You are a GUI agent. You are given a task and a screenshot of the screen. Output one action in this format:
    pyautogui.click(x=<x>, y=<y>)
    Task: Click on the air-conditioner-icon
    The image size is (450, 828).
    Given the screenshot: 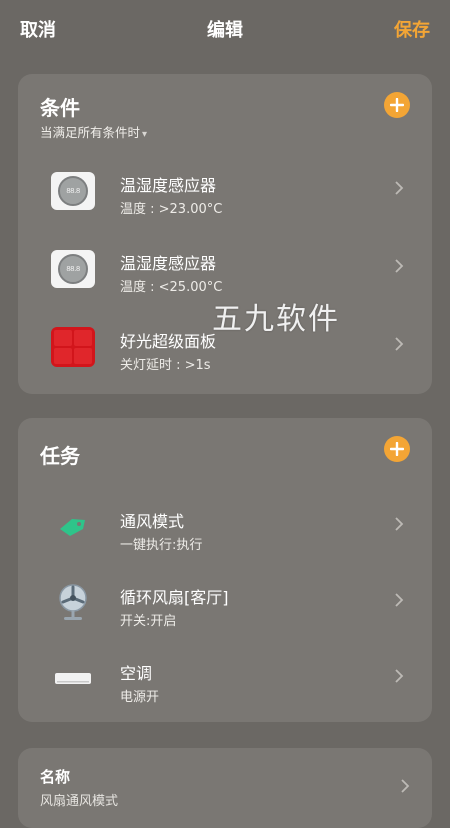 What is the action you would take?
    pyautogui.click(x=73, y=679)
    